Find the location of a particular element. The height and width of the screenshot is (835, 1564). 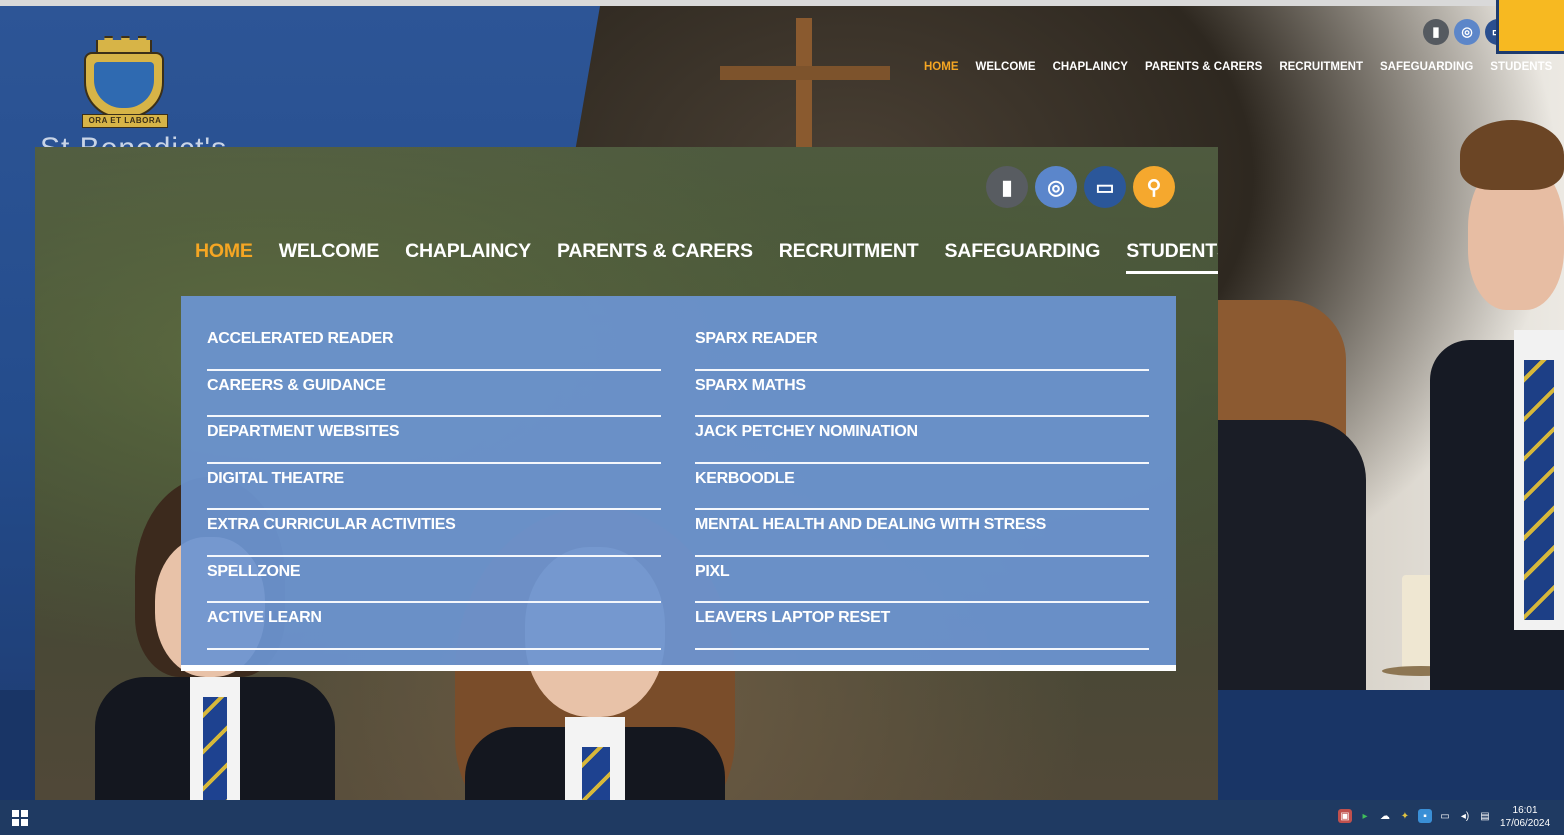

search-icon: ⚲ is located at coordinates (1154, 187).